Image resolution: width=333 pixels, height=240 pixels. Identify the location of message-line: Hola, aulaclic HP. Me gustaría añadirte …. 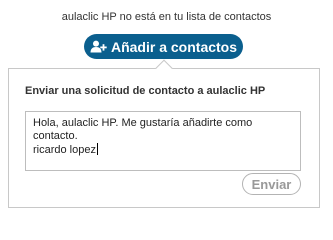
(143, 123).